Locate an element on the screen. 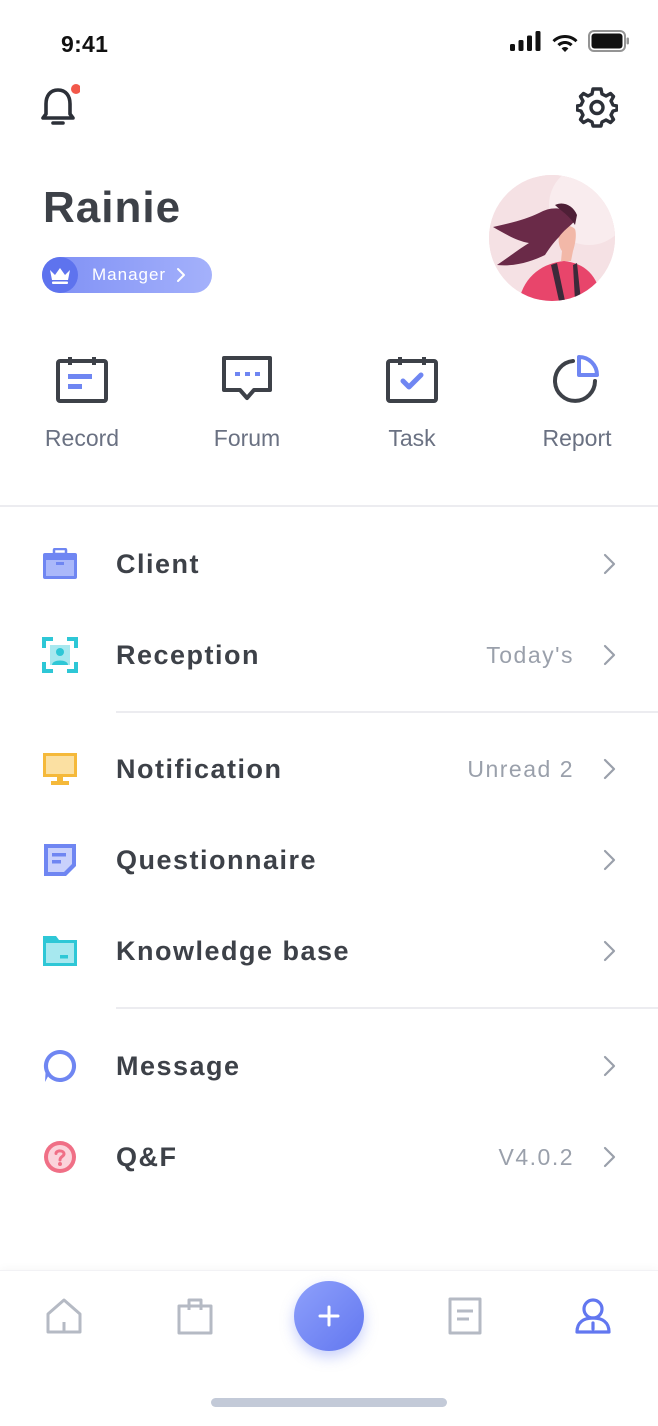  menu-item-questionnaire: Questionnaire is located at coordinates (329, 860).